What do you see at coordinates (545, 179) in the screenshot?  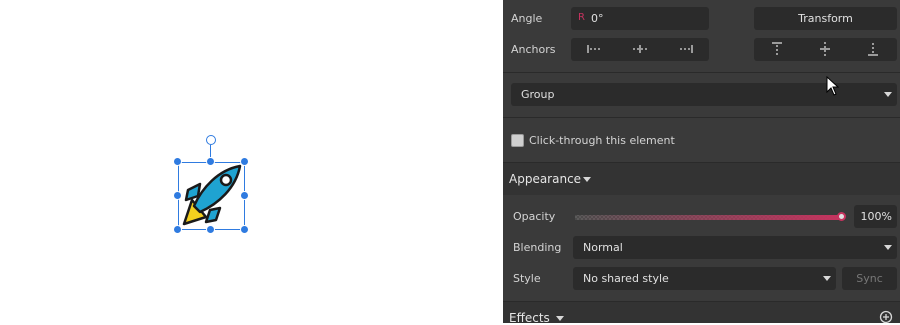 I see `appearance-title: Appearance` at bounding box center [545, 179].